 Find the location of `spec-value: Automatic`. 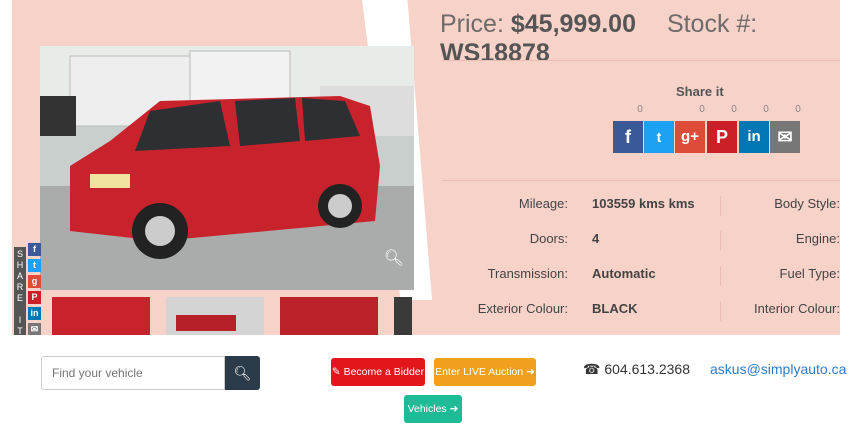

spec-value: Automatic is located at coordinates (624, 273).